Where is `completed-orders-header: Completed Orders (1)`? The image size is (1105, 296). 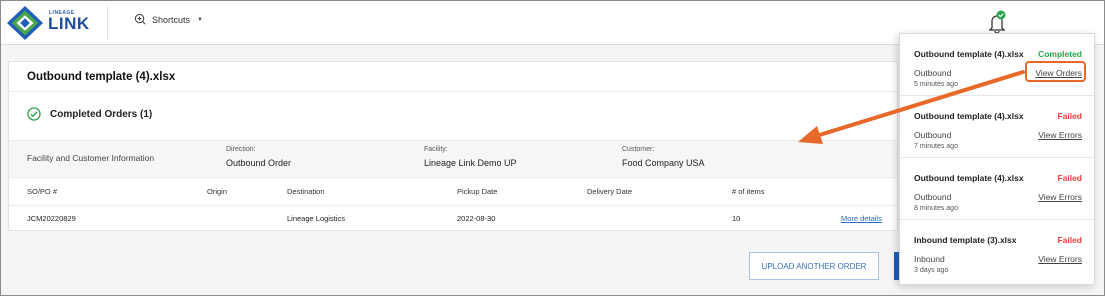
completed-orders-header: Completed Orders (1) is located at coordinates (89, 114).